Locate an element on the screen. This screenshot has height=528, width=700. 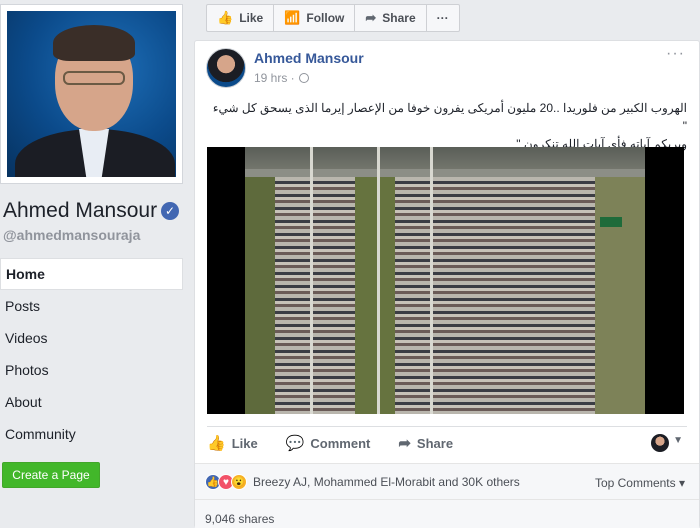
nav-item-videos: Videos is located at coordinates (91, 338).